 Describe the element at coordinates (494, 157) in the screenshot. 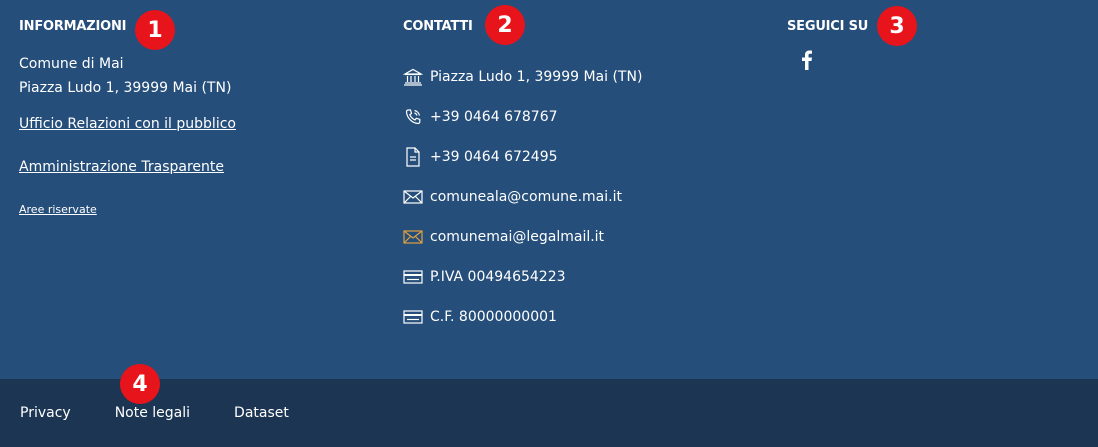

I see `contact-fax-text: +39 0464 672495` at that location.